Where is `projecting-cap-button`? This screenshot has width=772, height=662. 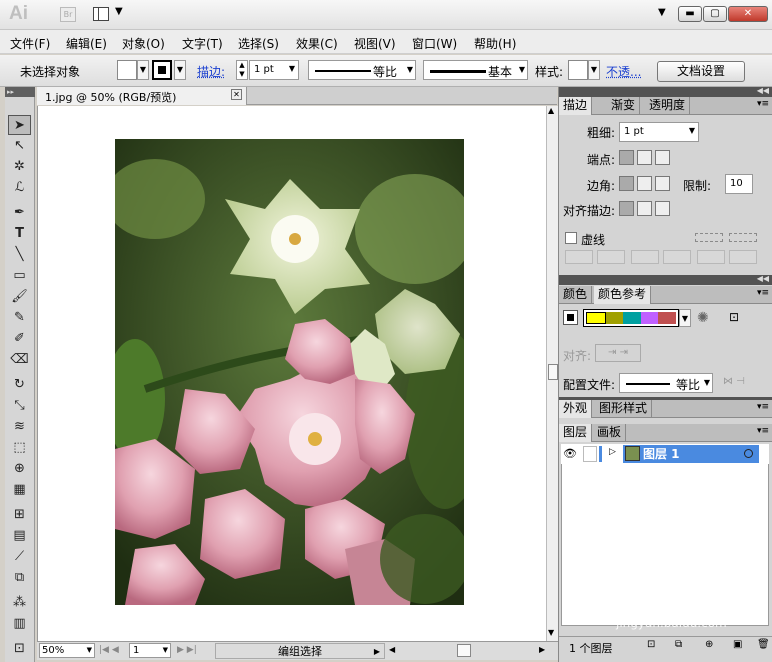
projecting-cap-button is located at coordinates (662, 157).